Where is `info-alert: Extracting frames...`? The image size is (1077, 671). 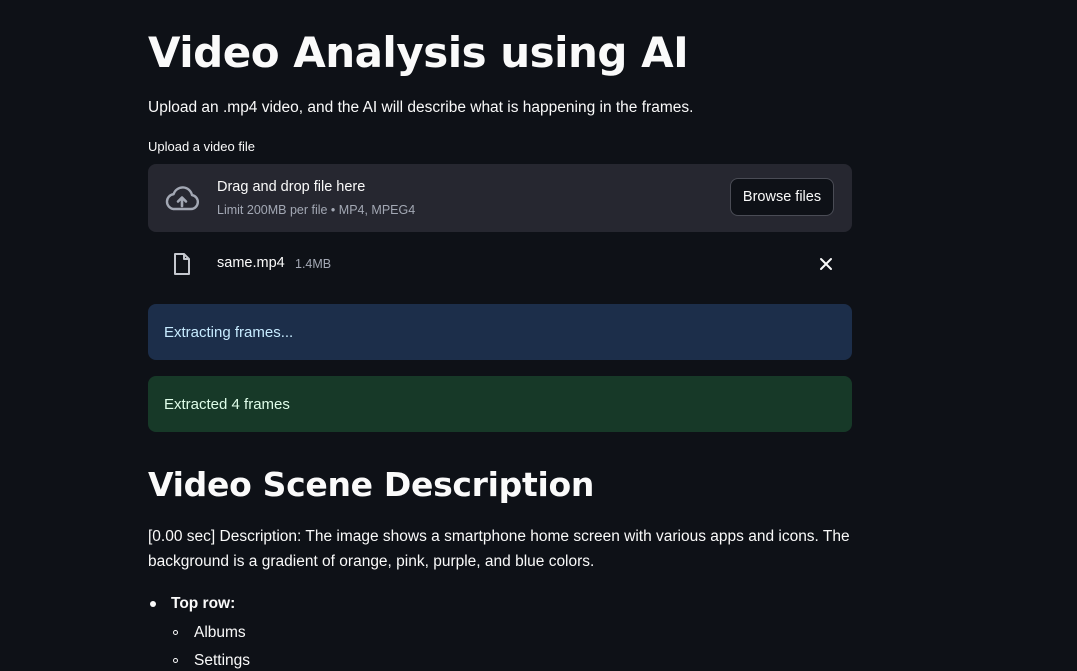 info-alert: Extracting frames... is located at coordinates (500, 332).